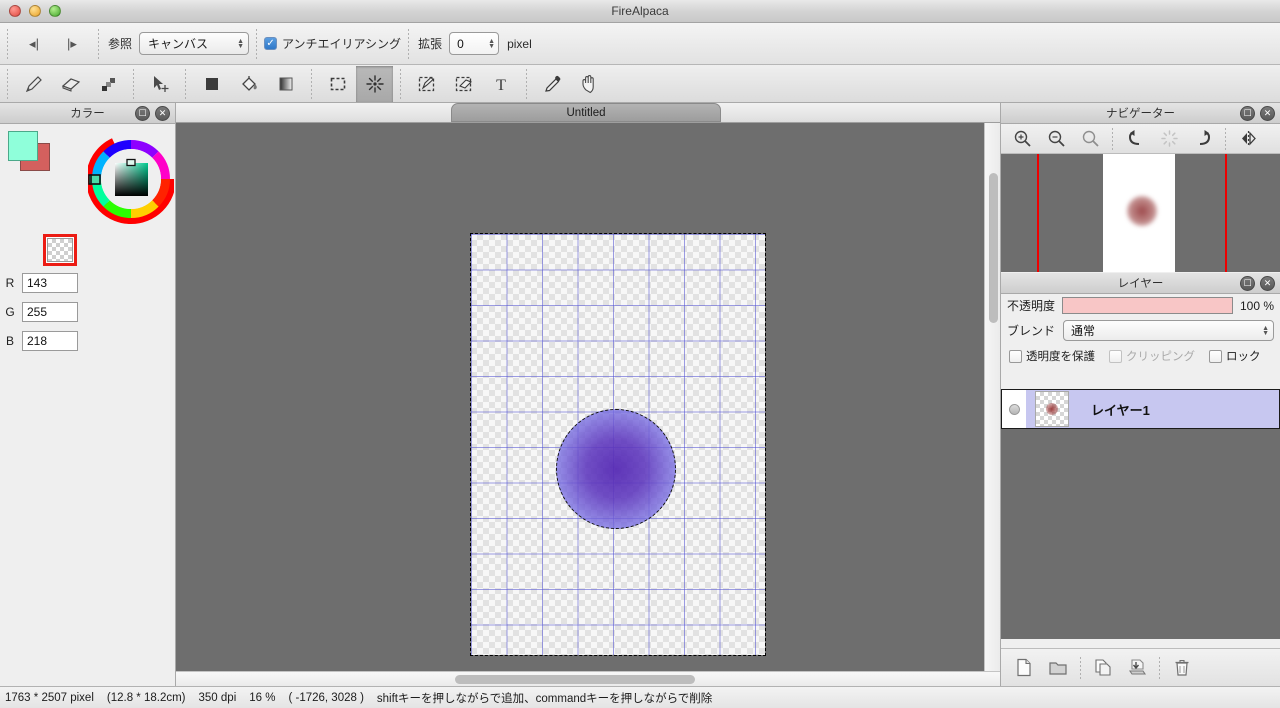 The height and width of the screenshot is (708, 1280). Describe the element at coordinates (1137, 668) in the screenshot. I see `merge-down-button` at that location.